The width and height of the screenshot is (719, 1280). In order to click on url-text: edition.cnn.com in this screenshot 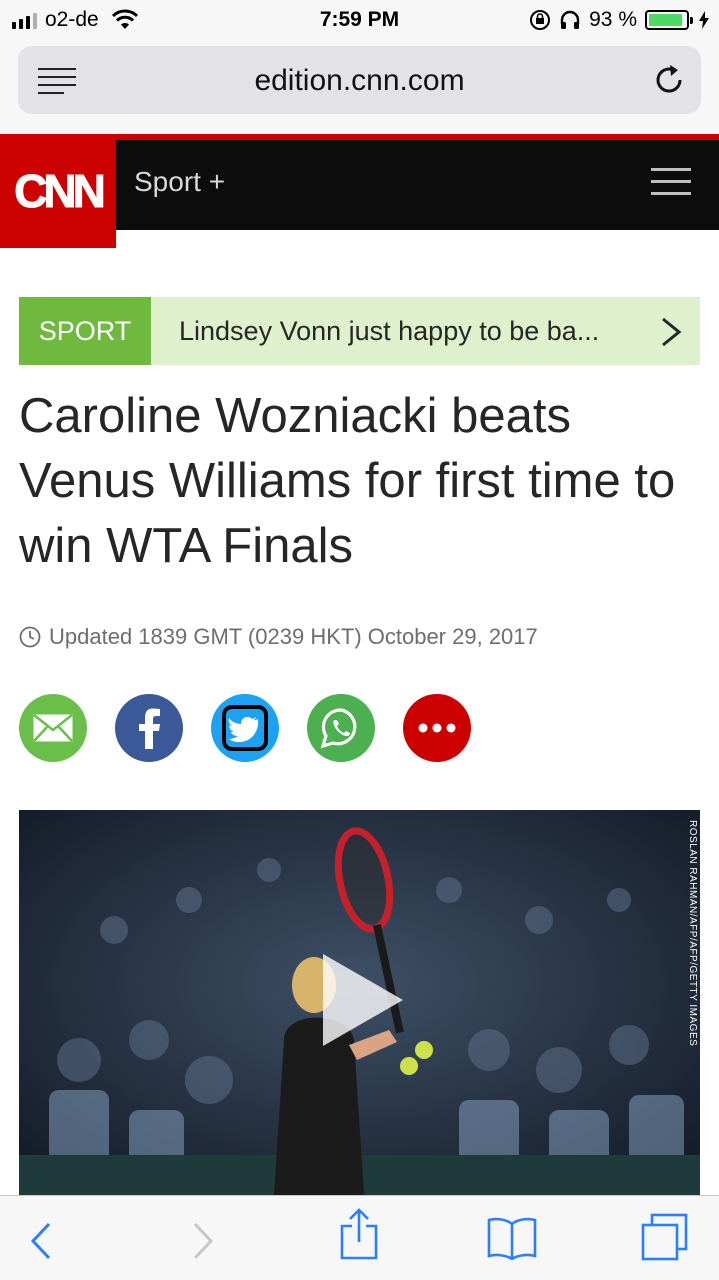, I will do `click(359, 81)`.